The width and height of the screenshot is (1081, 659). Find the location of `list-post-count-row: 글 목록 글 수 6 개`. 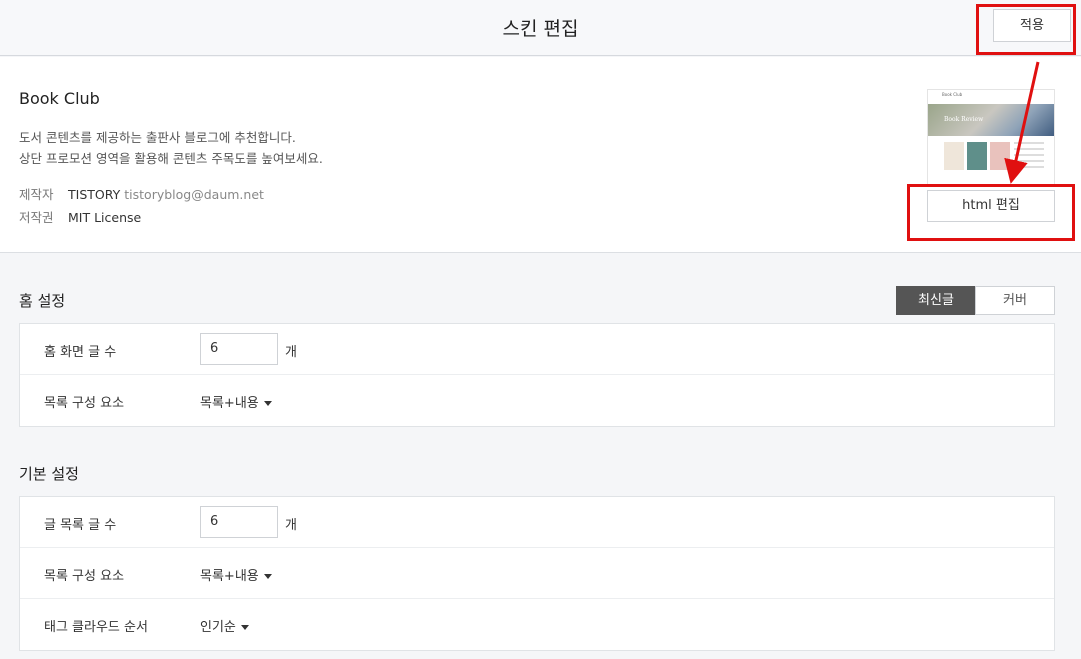

list-post-count-row: 글 목록 글 수 6 개 is located at coordinates (537, 522).